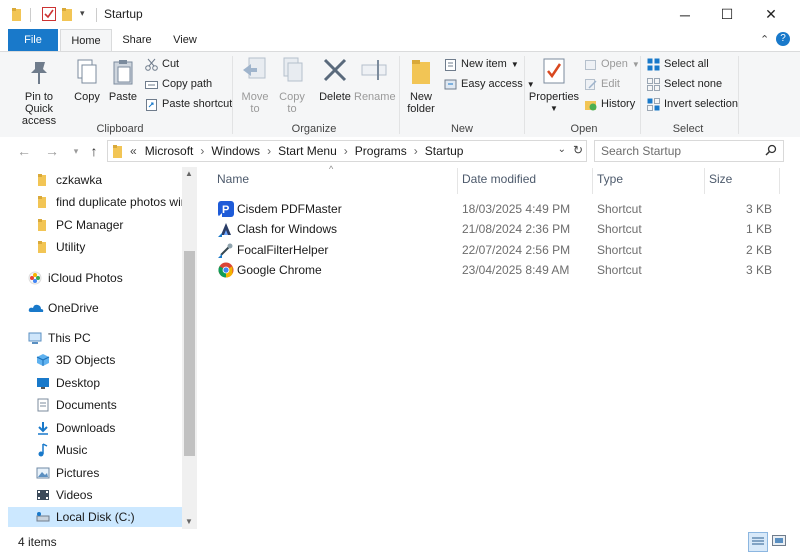  I want to click on nav-item-videos: Videos, so click(64, 495).